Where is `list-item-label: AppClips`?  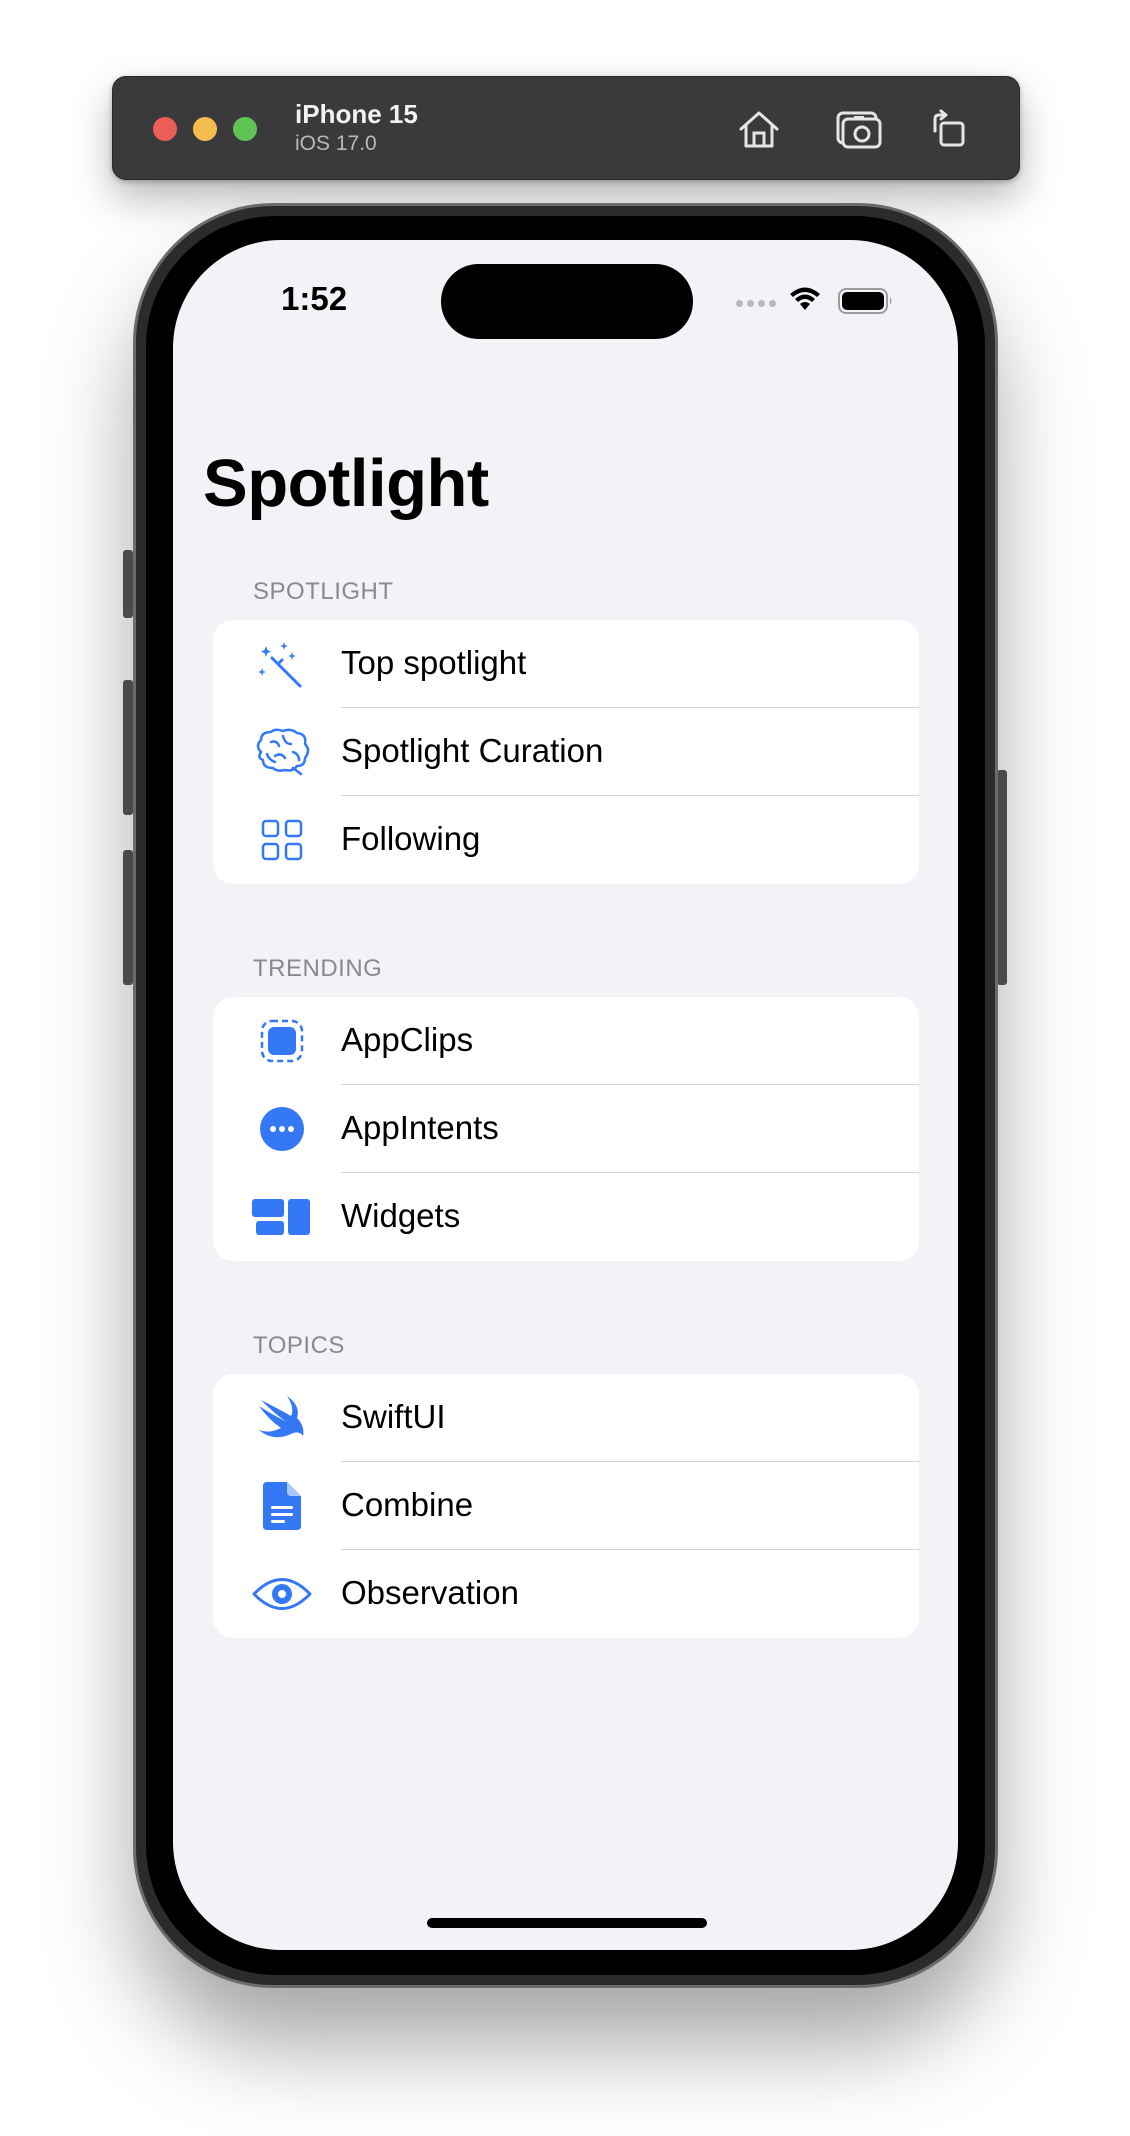 list-item-label: AppClips is located at coordinates (407, 1039).